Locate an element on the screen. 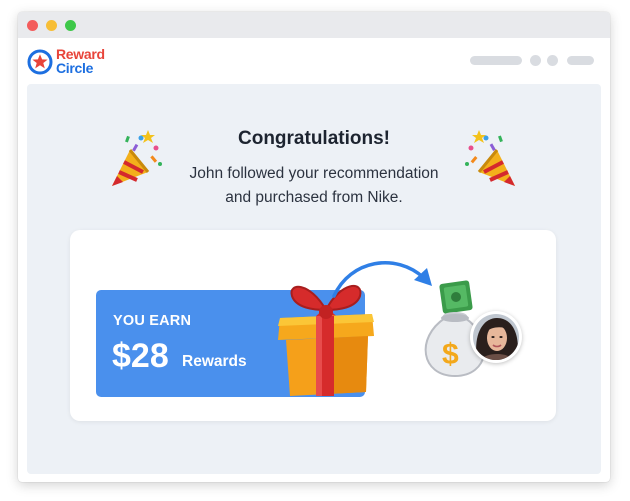 The width and height of the screenshot is (630, 501). logo-wordmark: Reward Circle is located at coordinates (80, 61).